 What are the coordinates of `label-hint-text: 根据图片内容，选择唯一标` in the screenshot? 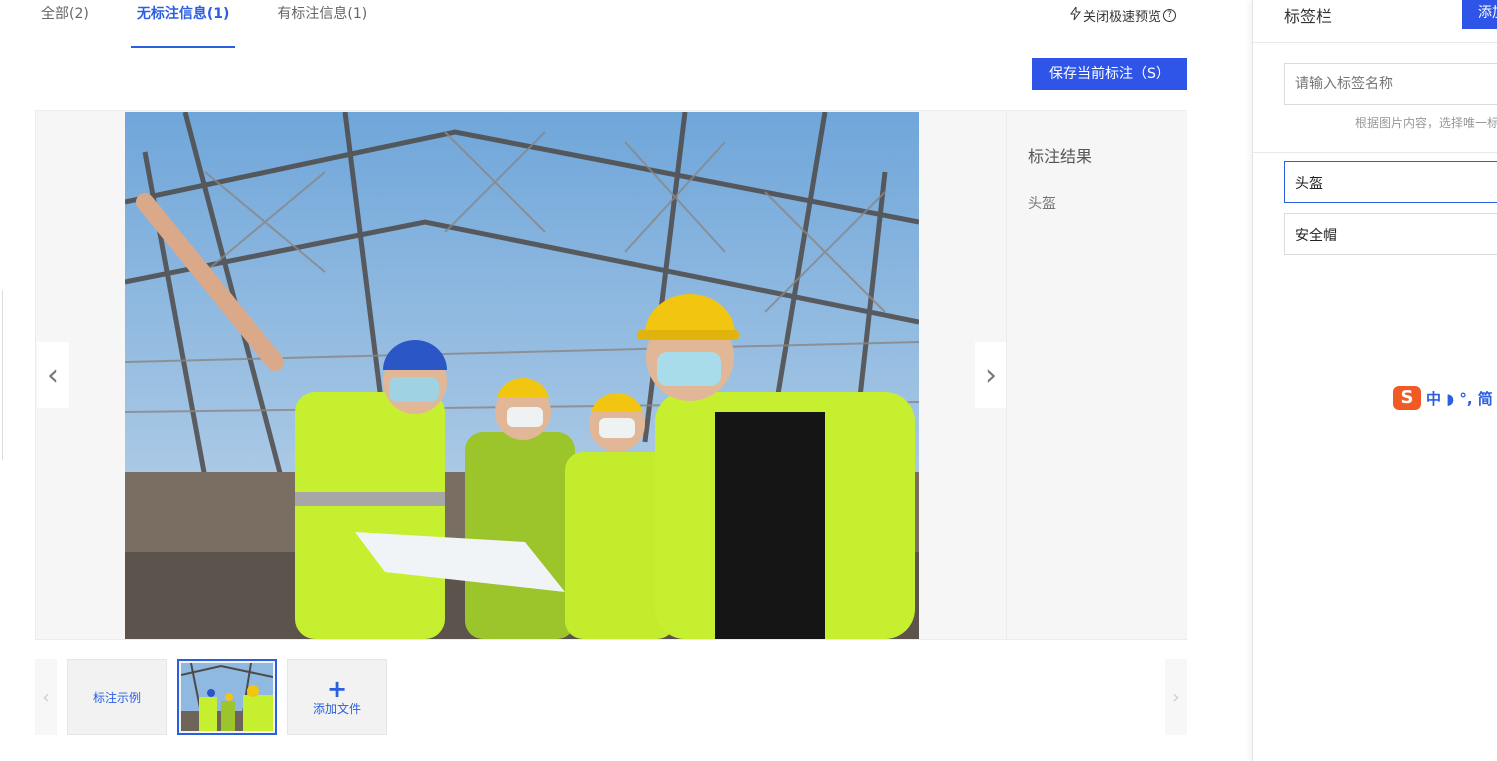 It's located at (1426, 123).